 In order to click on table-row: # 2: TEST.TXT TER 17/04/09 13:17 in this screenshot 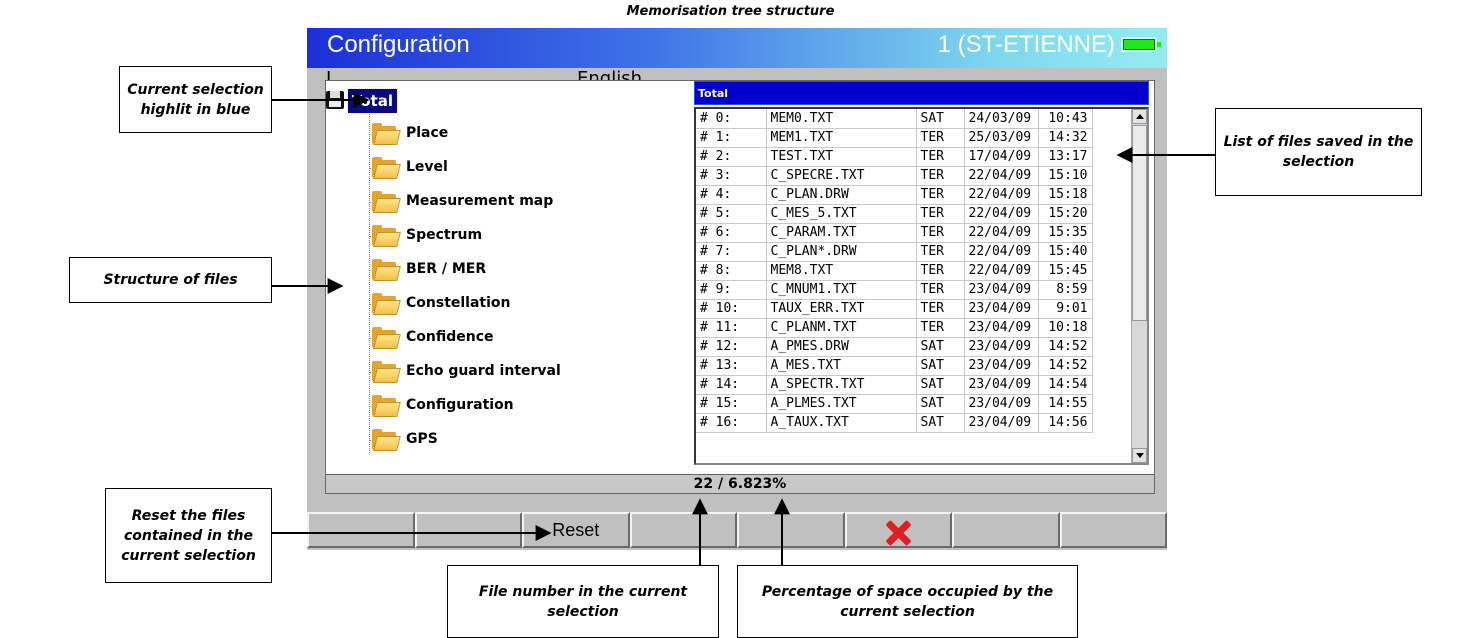, I will do `click(894, 157)`.